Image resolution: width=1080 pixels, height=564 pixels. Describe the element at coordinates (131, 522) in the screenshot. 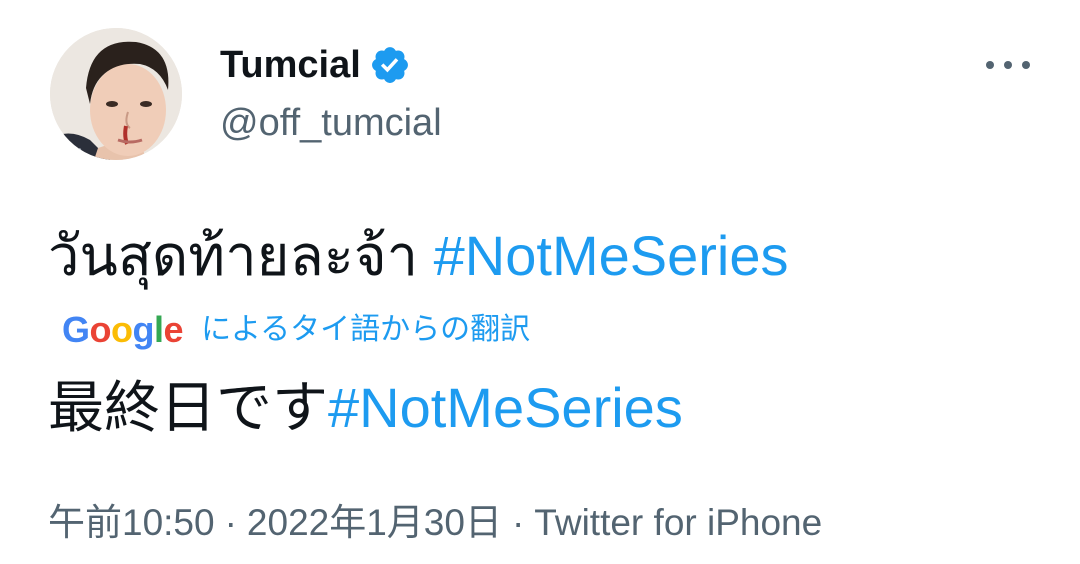

I see `tweet-time: 午前10:50` at that location.